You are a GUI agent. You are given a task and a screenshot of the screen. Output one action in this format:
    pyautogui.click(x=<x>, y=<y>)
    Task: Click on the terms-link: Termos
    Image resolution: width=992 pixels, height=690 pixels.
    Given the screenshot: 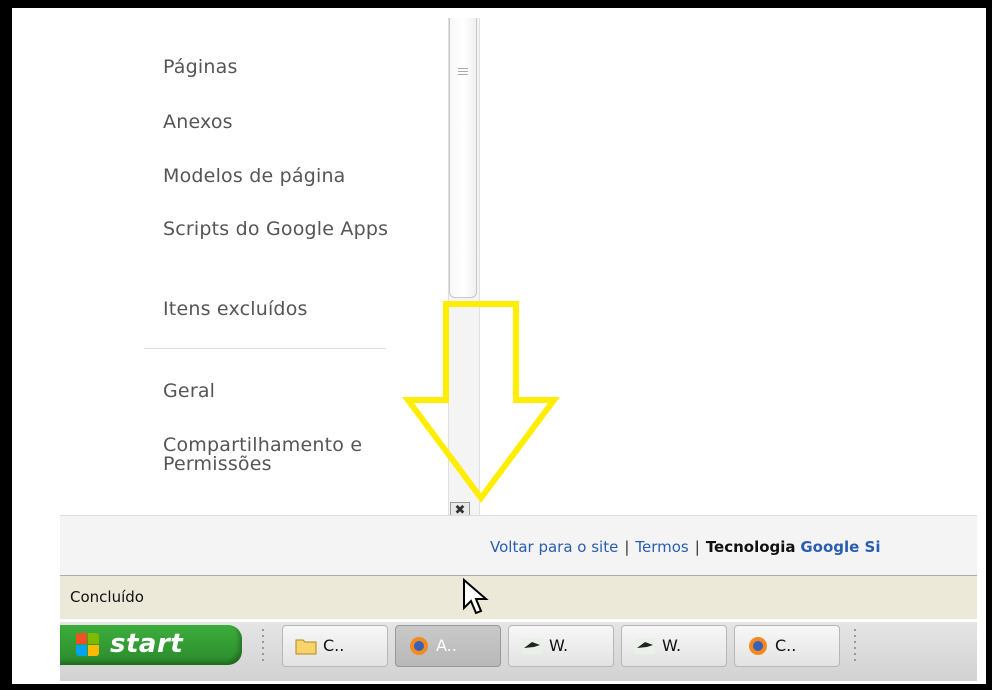 What is the action you would take?
    pyautogui.click(x=661, y=547)
    